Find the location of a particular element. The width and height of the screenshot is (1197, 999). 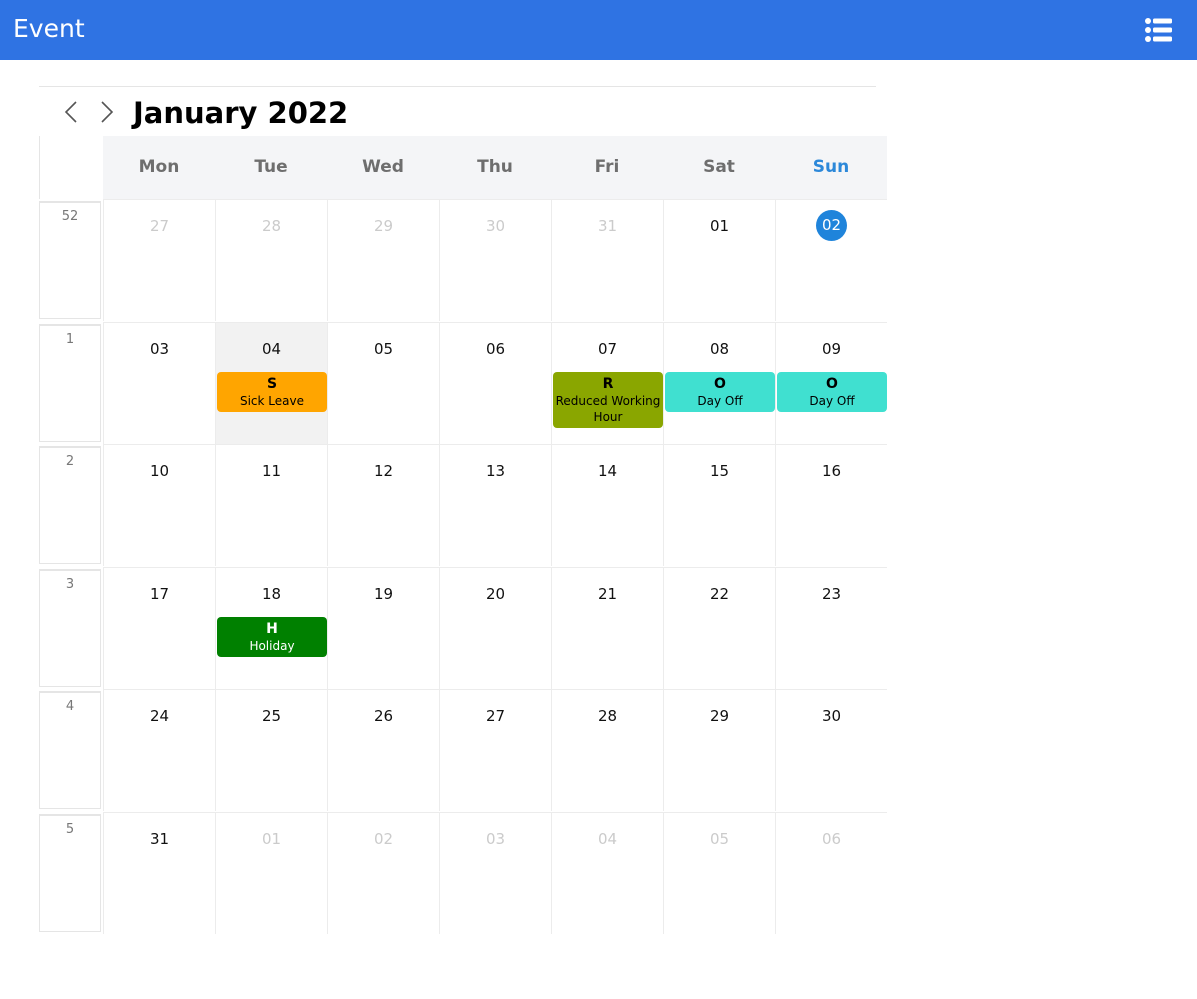

day-cell: 07 R Reduced Working Hour is located at coordinates (607, 383).